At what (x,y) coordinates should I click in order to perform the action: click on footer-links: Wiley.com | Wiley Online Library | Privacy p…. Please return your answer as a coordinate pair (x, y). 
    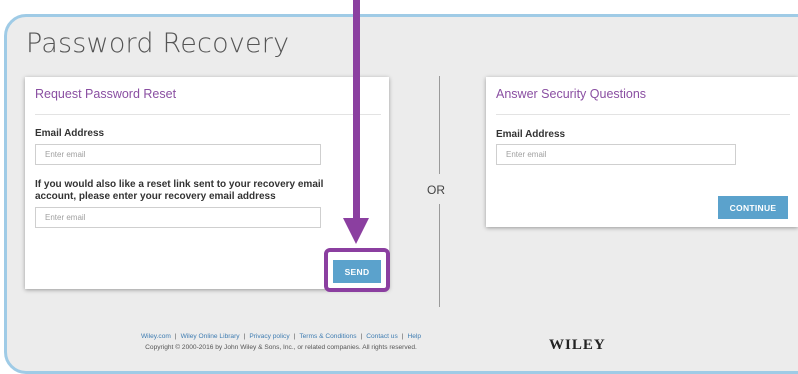
    Looking at the image, I should click on (281, 336).